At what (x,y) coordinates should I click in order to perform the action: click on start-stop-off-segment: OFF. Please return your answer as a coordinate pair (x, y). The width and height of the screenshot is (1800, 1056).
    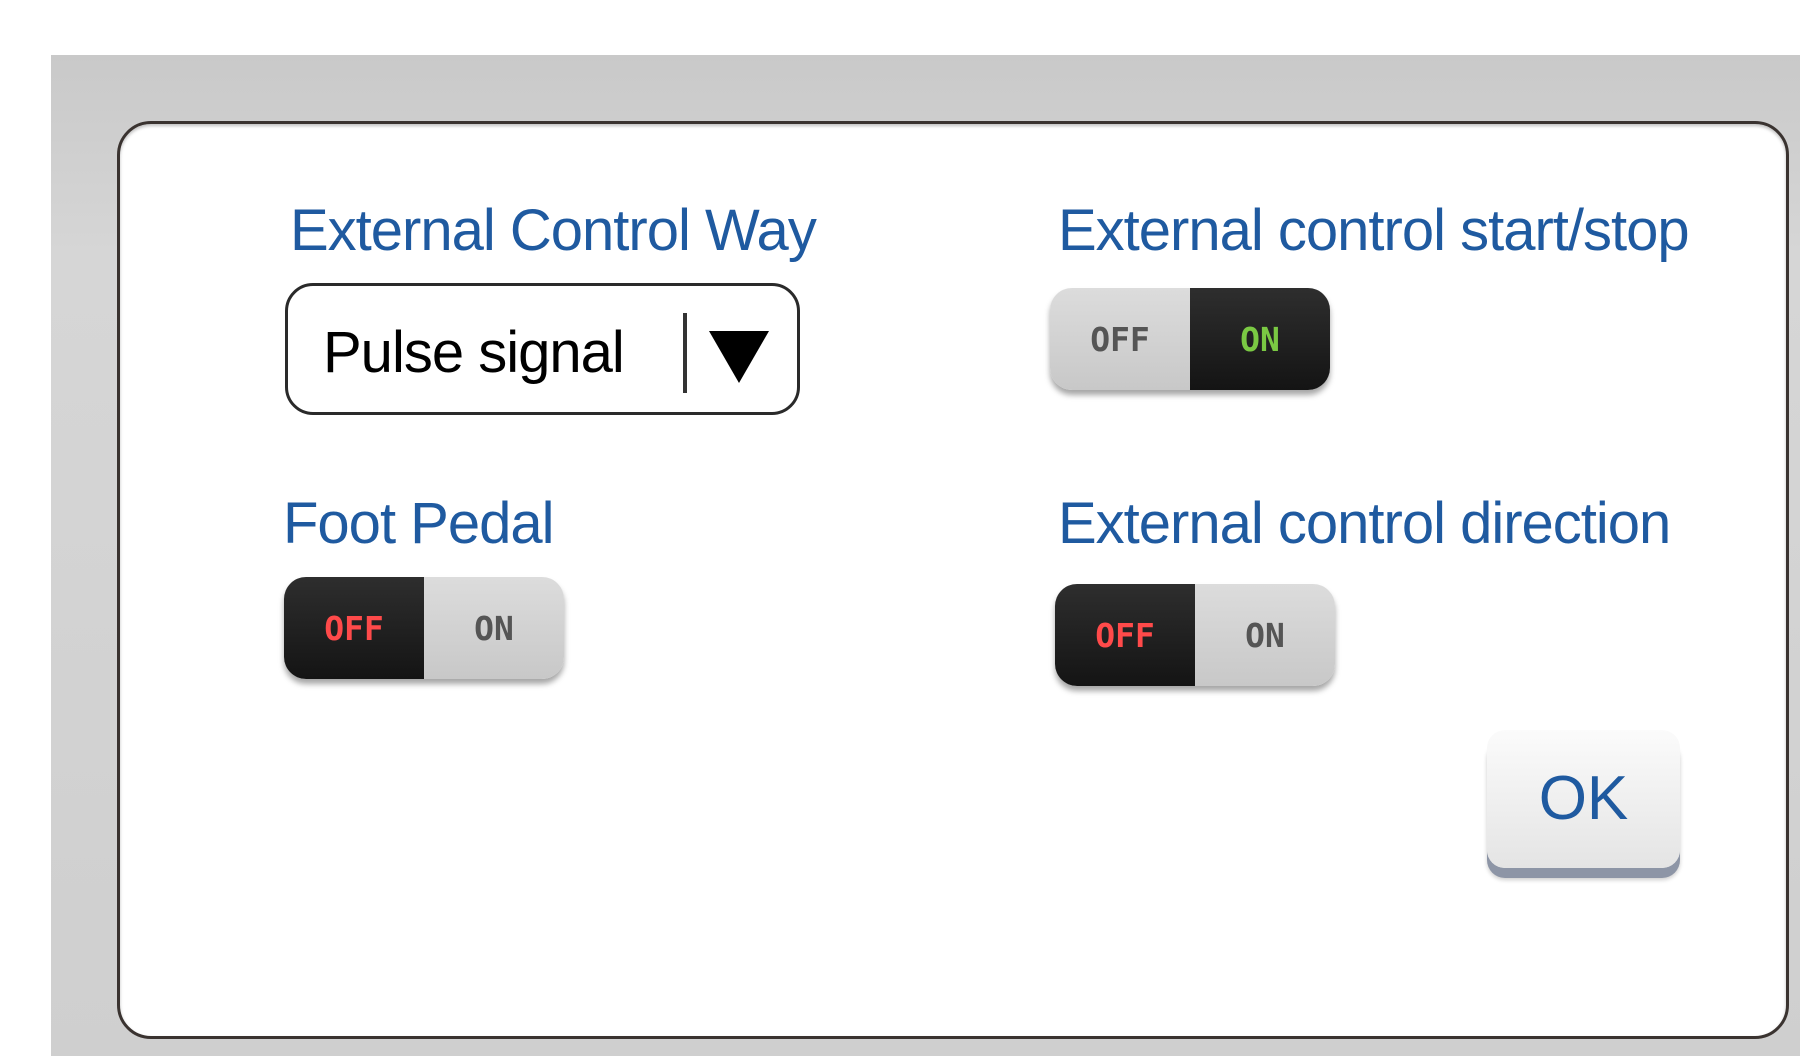
    Looking at the image, I should click on (1120, 339).